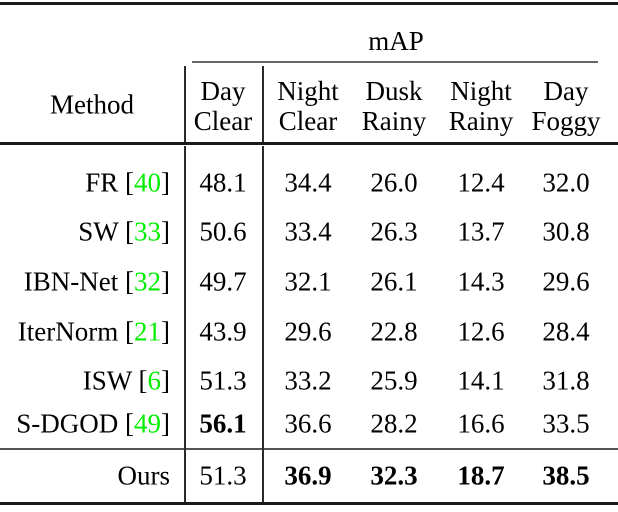 The height and width of the screenshot is (512, 618). Describe the element at coordinates (107, 380) in the screenshot. I see `method-name: ISW` at that location.